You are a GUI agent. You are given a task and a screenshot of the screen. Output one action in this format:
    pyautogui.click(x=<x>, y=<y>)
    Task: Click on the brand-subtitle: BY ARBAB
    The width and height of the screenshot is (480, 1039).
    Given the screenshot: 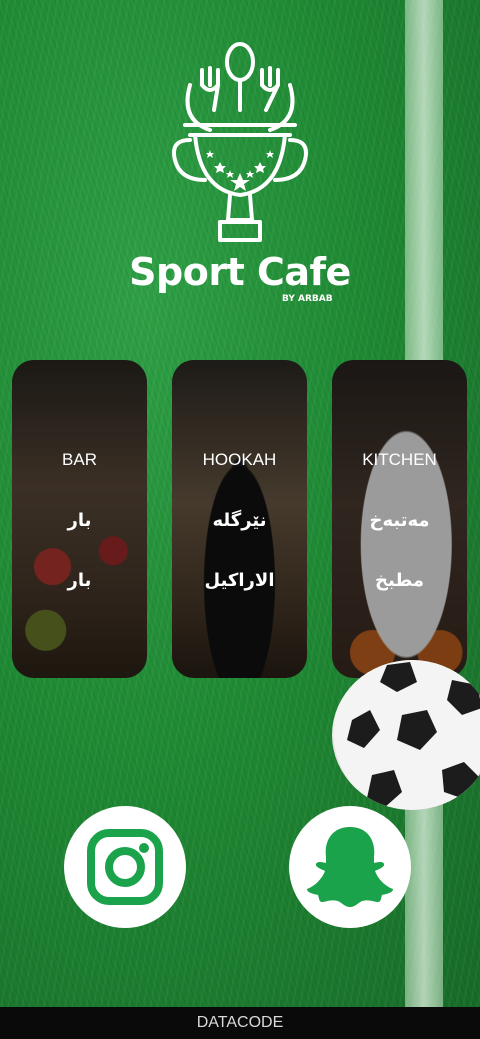 What is the action you would take?
    pyautogui.click(x=307, y=299)
    